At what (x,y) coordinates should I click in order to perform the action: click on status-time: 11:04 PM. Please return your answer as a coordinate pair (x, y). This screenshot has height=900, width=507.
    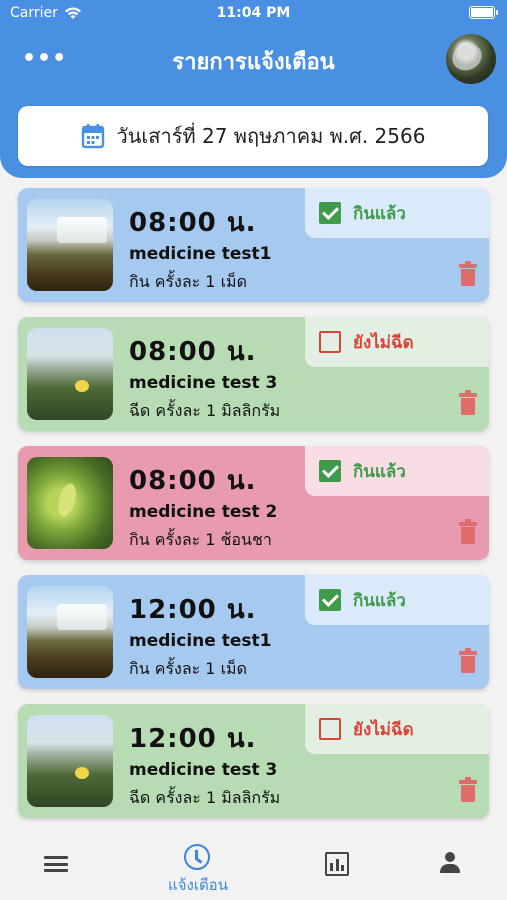
    Looking at the image, I should click on (253, 13).